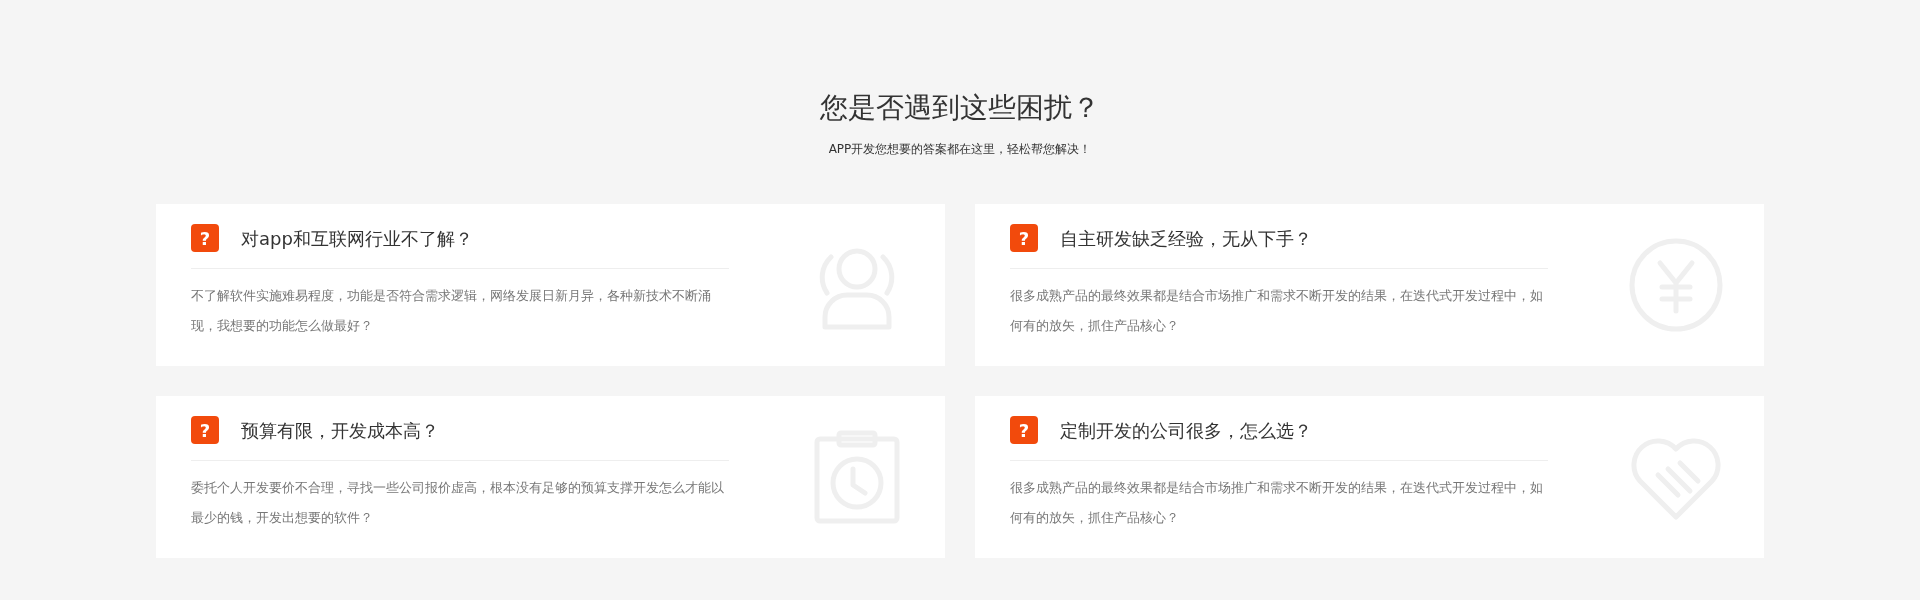 Image resolution: width=1920 pixels, height=600 pixels. Describe the element at coordinates (960, 149) in the screenshot. I see `section-subtitle: APP开发您想要的答案都在这里，轻松帮您解决！` at that location.